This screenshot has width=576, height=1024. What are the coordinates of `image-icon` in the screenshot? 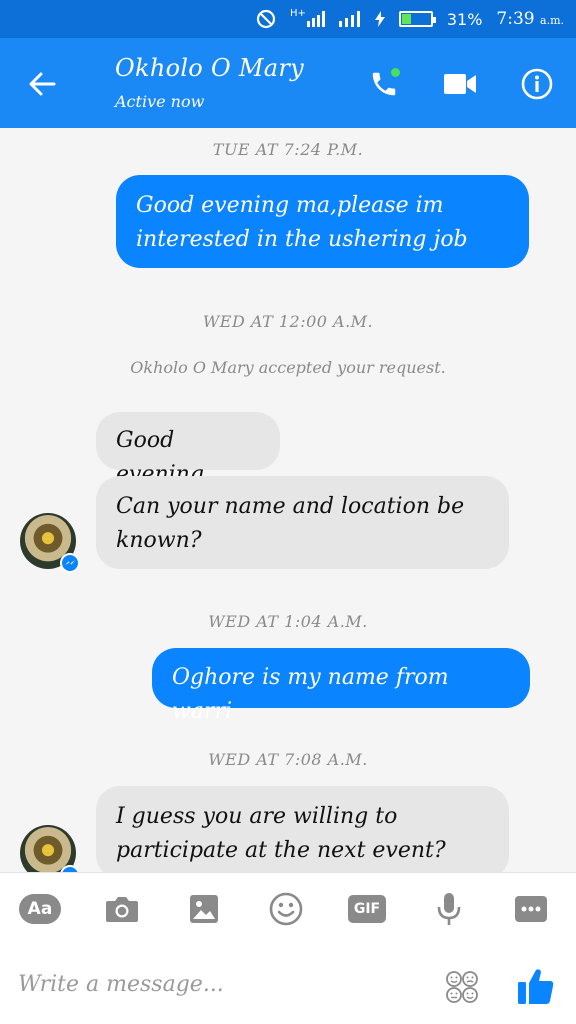 It's located at (204, 909).